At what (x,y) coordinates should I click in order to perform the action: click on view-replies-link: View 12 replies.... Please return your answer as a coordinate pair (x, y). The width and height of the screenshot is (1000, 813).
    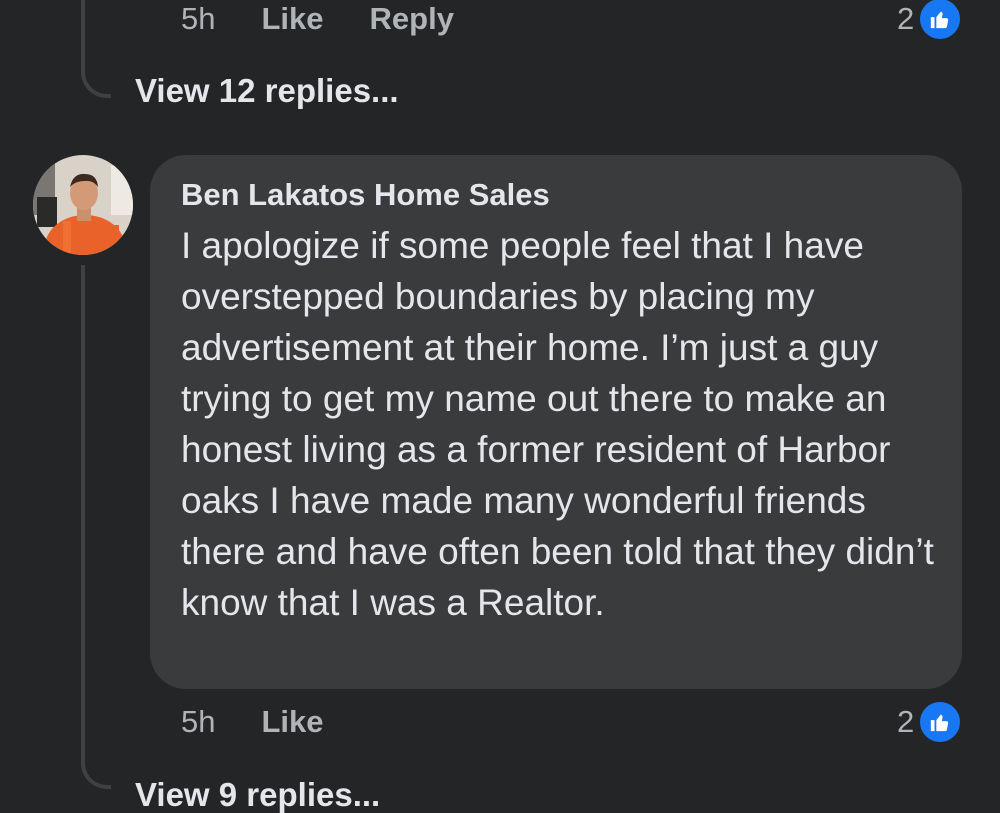
    Looking at the image, I should click on (267, 91).